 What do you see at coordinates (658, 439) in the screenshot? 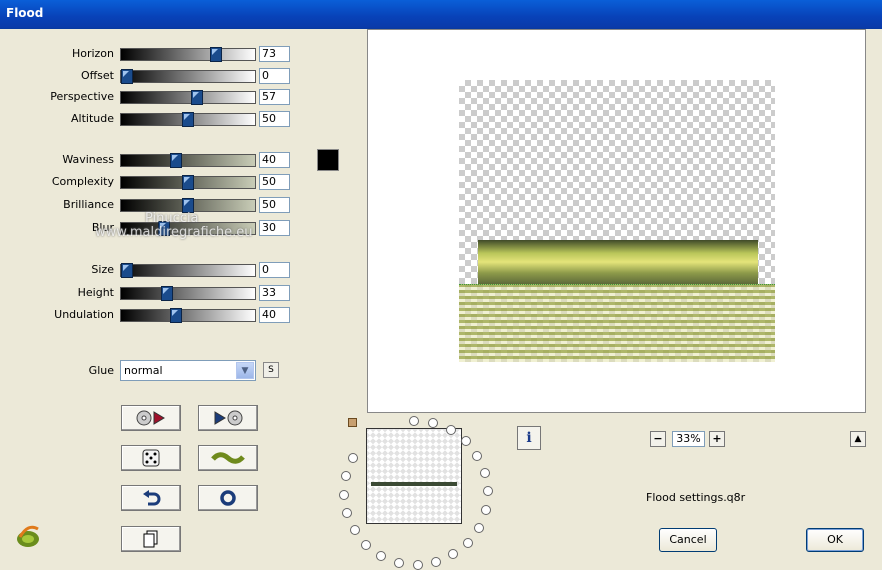
I see `zoom-out-button: −` at bounding box center [658, 439].